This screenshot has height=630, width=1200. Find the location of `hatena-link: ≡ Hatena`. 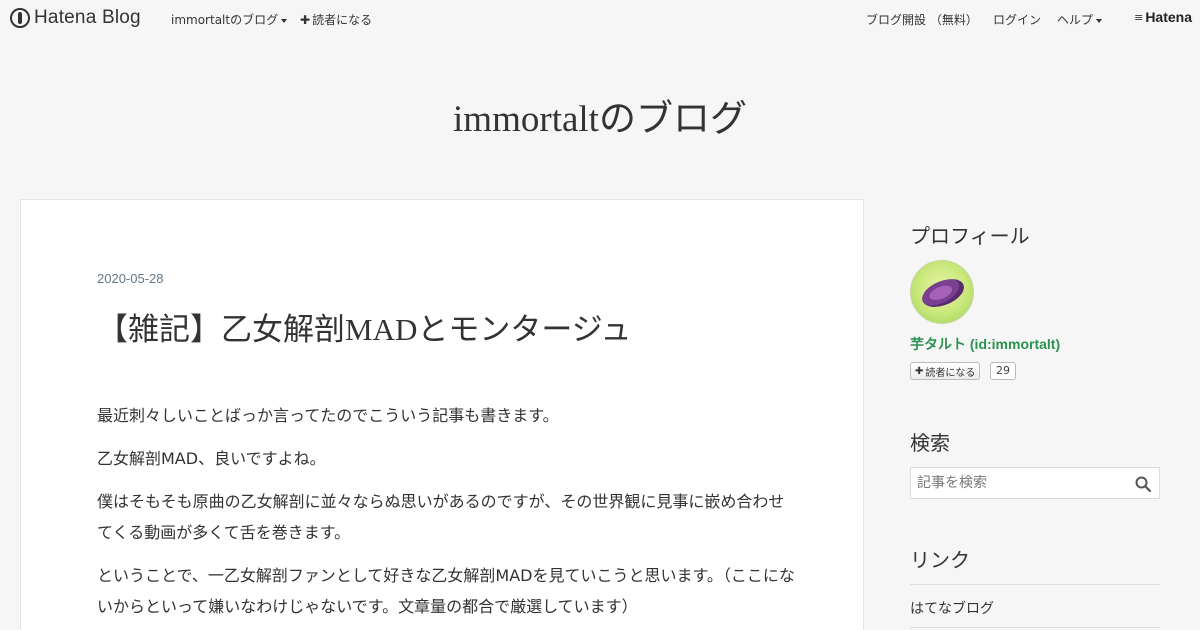

hatena-link: ≡ Hatena is located at coordinates (1163, 17).